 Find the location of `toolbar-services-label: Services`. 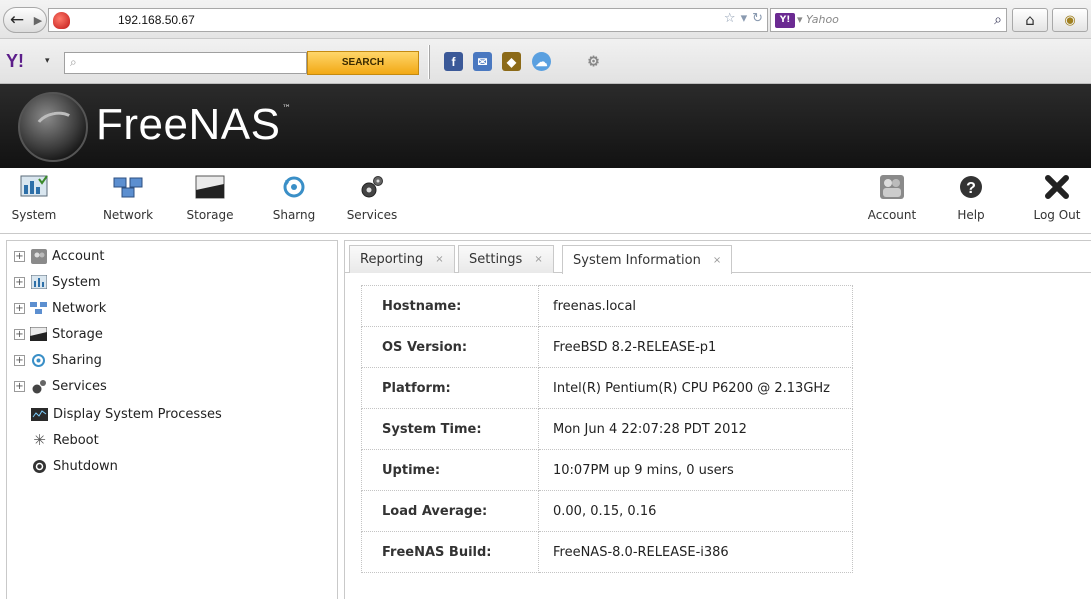

toolbar-services-label: Services is located at coordinates (372, 215).